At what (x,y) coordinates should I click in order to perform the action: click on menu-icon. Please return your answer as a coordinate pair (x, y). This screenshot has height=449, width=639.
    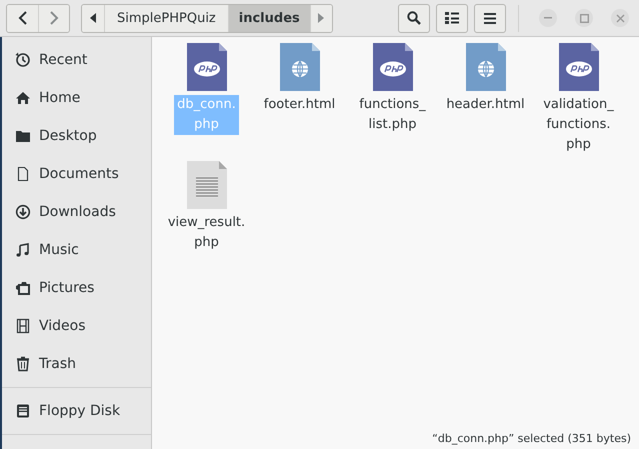
    Looking at the image, I should click on (490, 18).